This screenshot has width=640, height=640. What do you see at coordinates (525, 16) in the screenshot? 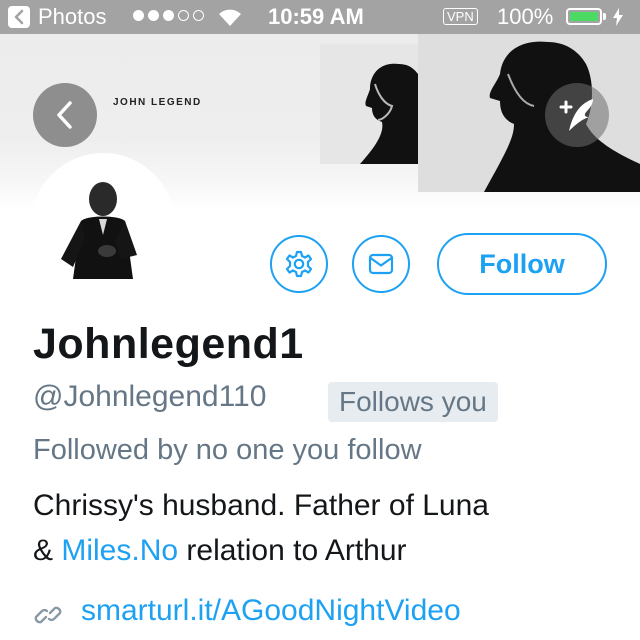
I see `battery-percentage: 100%` at bounding box center [525, 16].